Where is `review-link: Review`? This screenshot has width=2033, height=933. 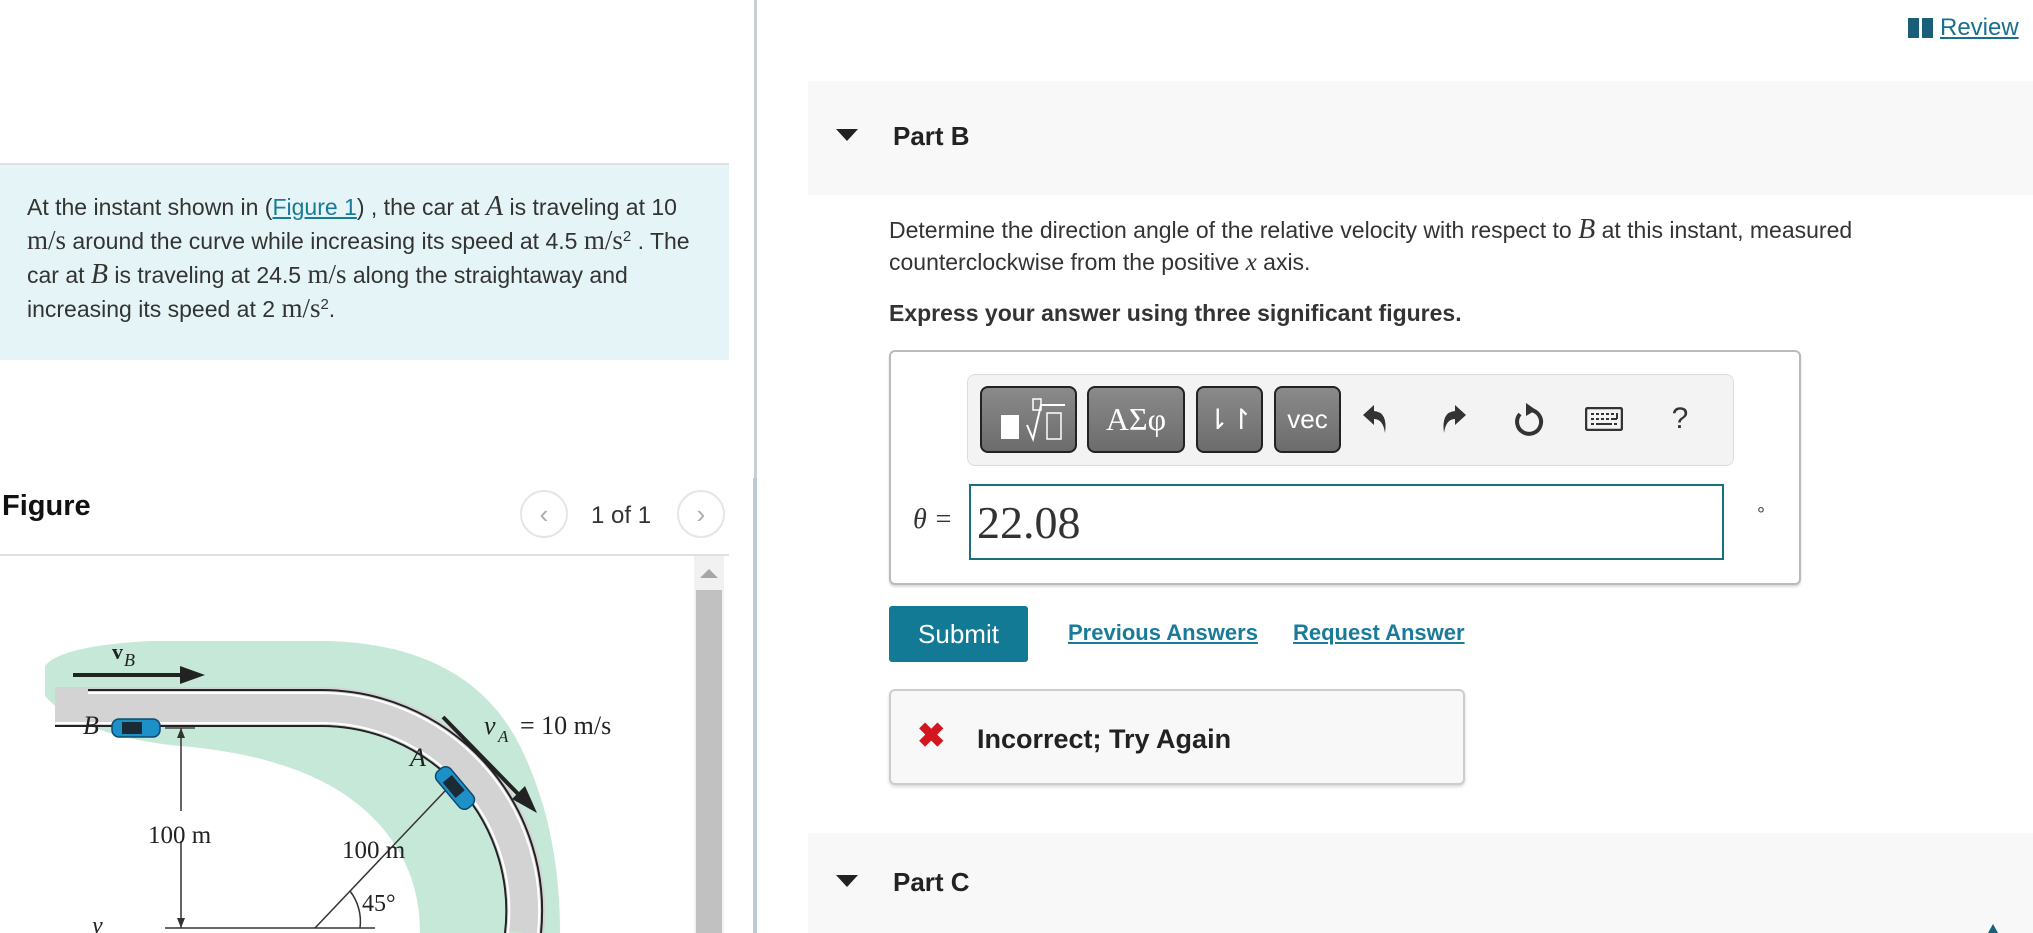 review-link: Review is located at coordinates (1963, 28).